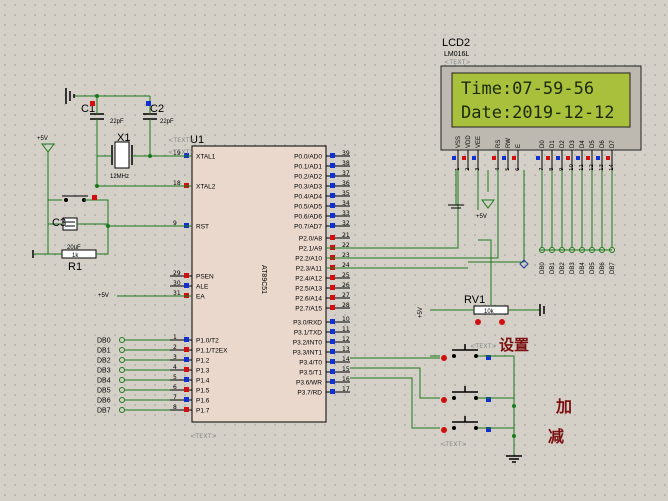 The width and height of the screenshot is (668, 501). I want to click on mcu-pin-name: P3.2/INT0, so click(308, 343).